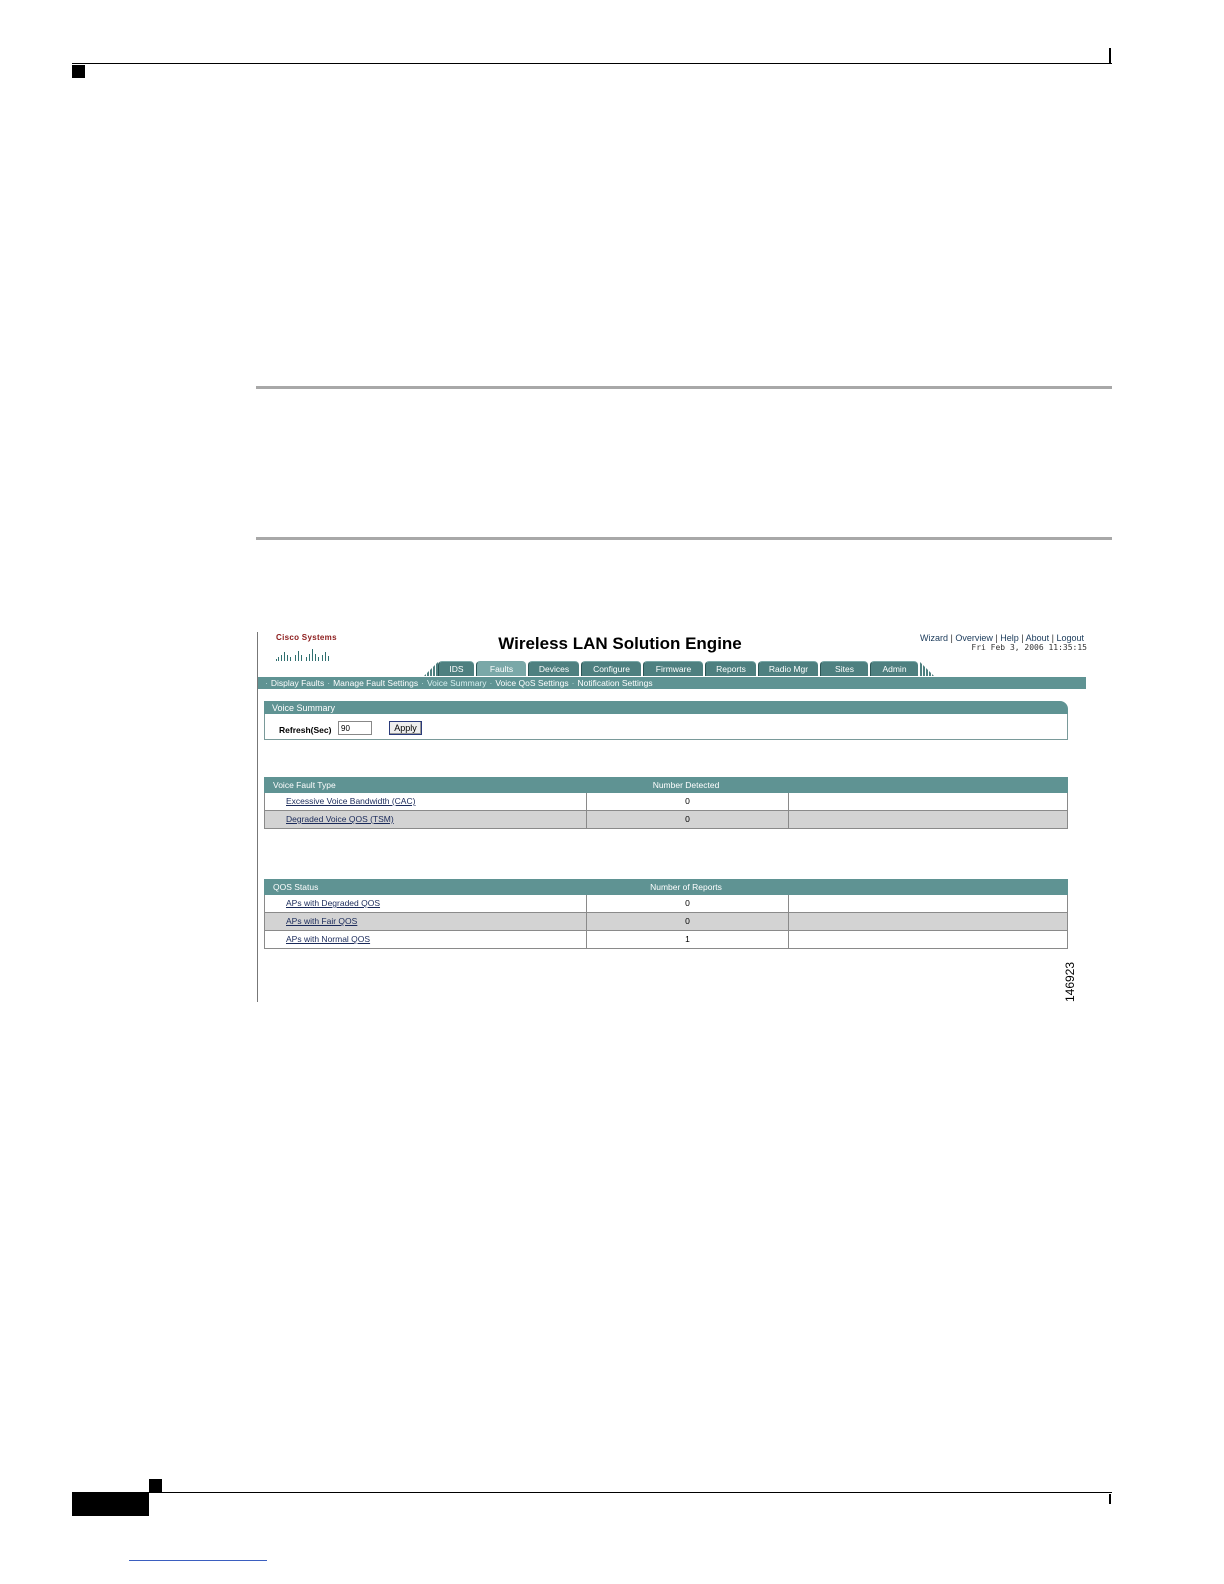 The image size is (1224, 1584). I want to click on voice-summary-header: Voice Summary, so click(666, 707).